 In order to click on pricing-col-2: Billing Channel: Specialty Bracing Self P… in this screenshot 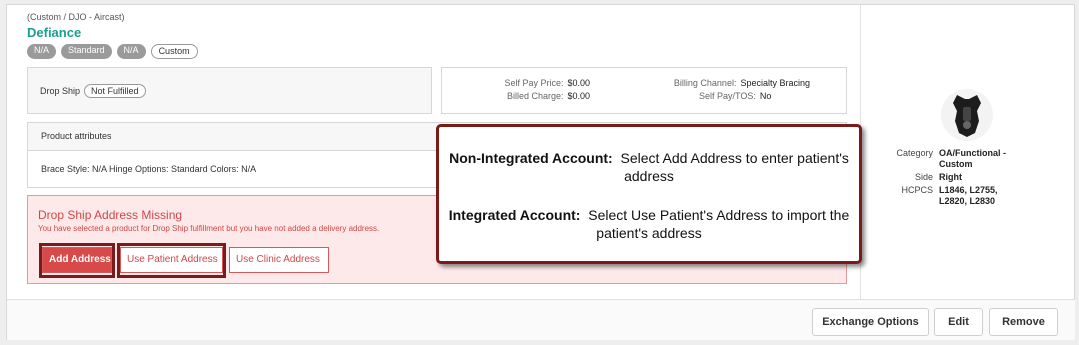, I will do `click(735, 90)`.